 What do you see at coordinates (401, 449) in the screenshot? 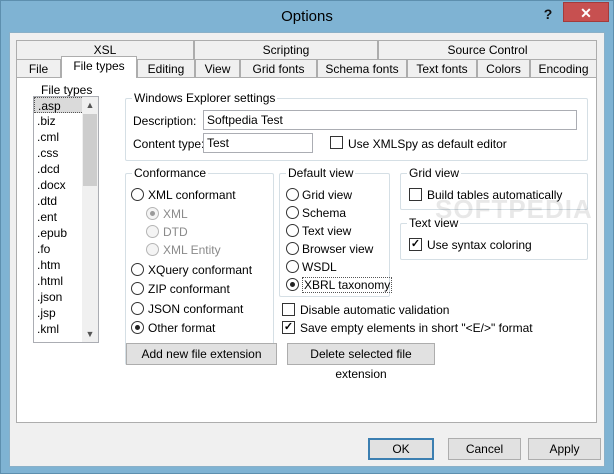
I see `ok-button: OK` at bounding box center [401, 449].